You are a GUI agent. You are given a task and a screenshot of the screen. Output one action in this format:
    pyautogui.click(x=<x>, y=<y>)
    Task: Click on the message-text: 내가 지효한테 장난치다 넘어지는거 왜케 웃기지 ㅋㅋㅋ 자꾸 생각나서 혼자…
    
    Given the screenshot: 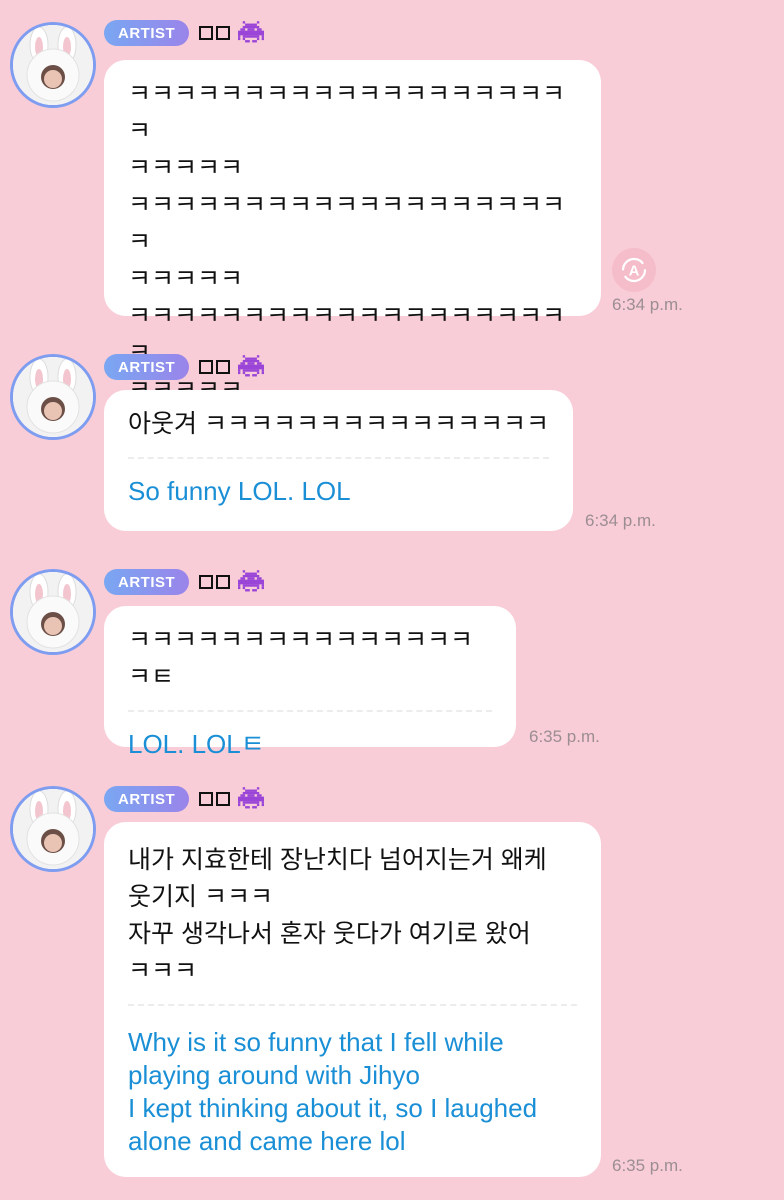 What is the action you would take?
    pyautogui.click(x=337, y=915)
    